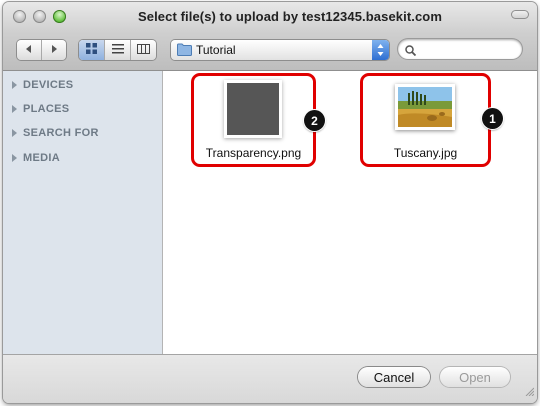  I want to click on column-view-button, so click(143, 50).